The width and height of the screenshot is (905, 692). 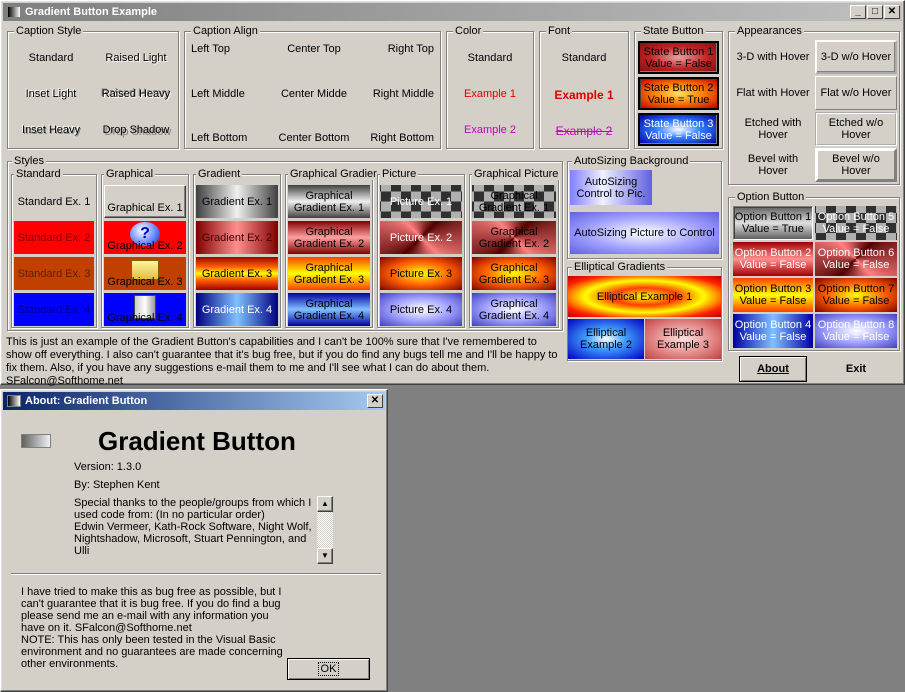 I want to click on graphical-picture-ex-4: Graphical Gradient Ex. 4, so click(x=514, y=309).